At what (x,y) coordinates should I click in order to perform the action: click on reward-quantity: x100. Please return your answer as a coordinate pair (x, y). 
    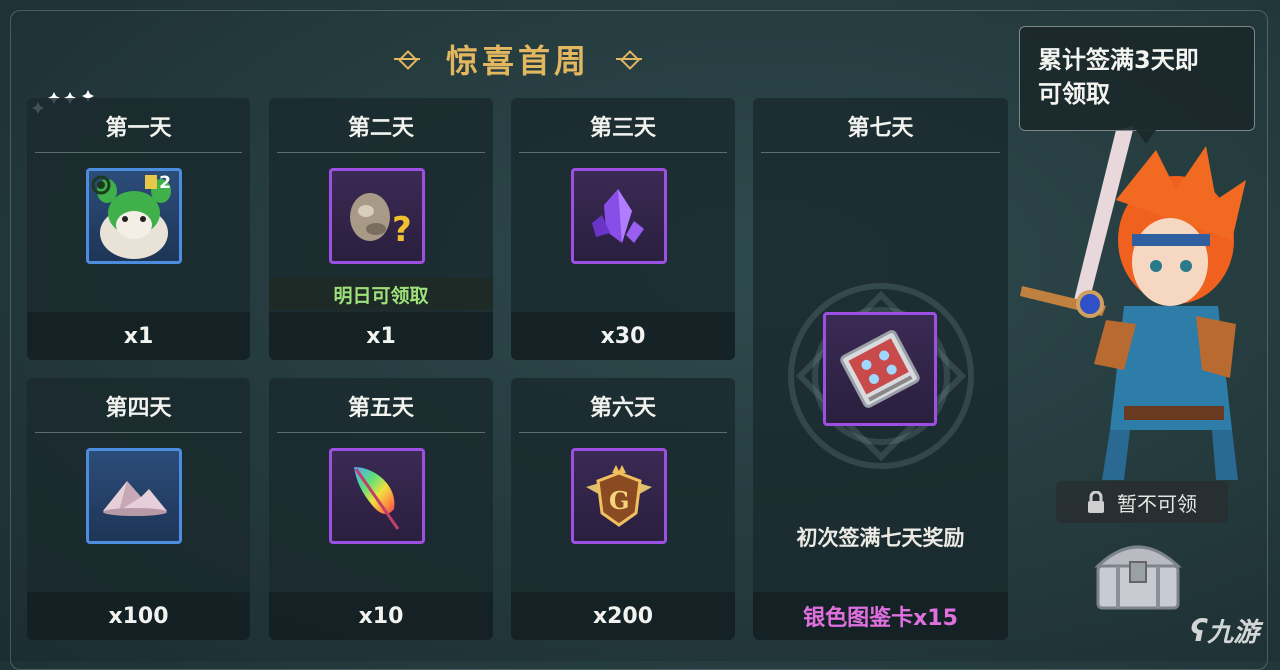
    Looking at the image, I should click on (138, 616).